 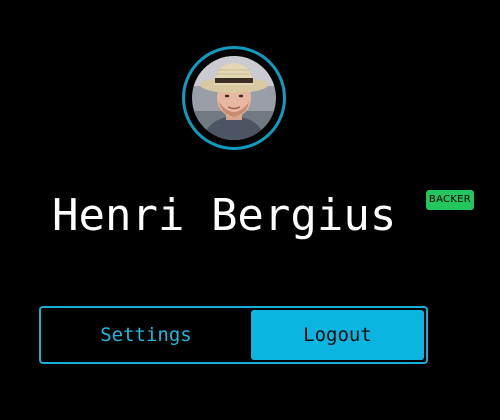 I want to click on avatar, so click(x=234, y=98).